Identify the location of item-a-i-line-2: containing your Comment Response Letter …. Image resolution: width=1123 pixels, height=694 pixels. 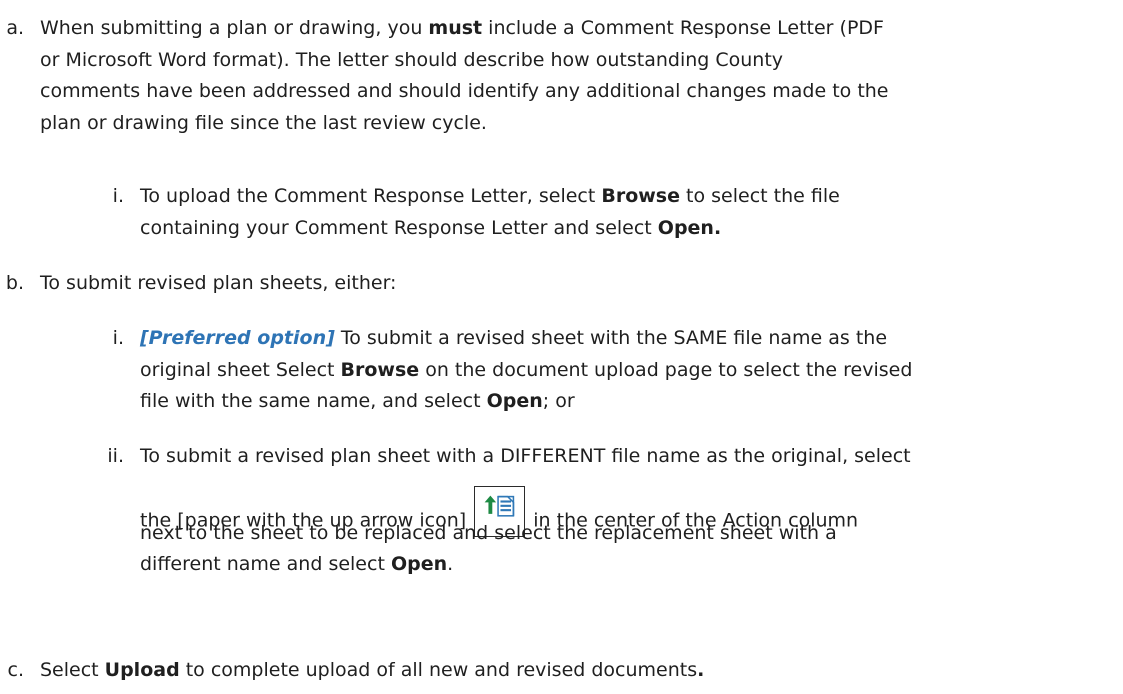
(431, 227).